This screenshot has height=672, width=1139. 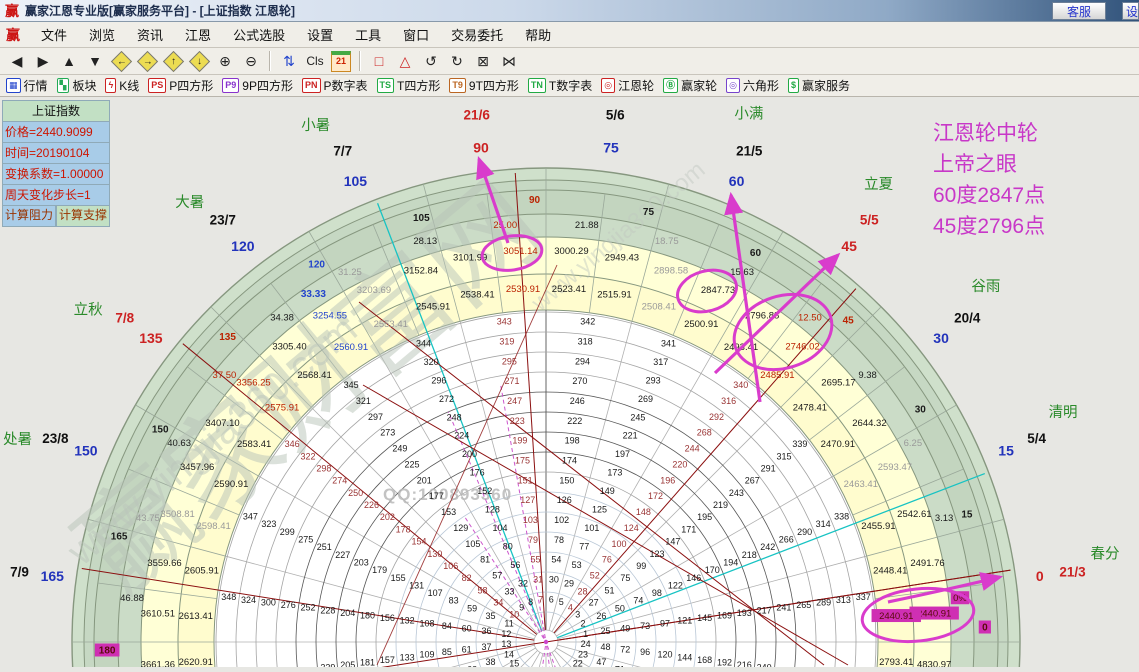 I want to click on svg-text: 4830.97, so click(x=934, y=663).